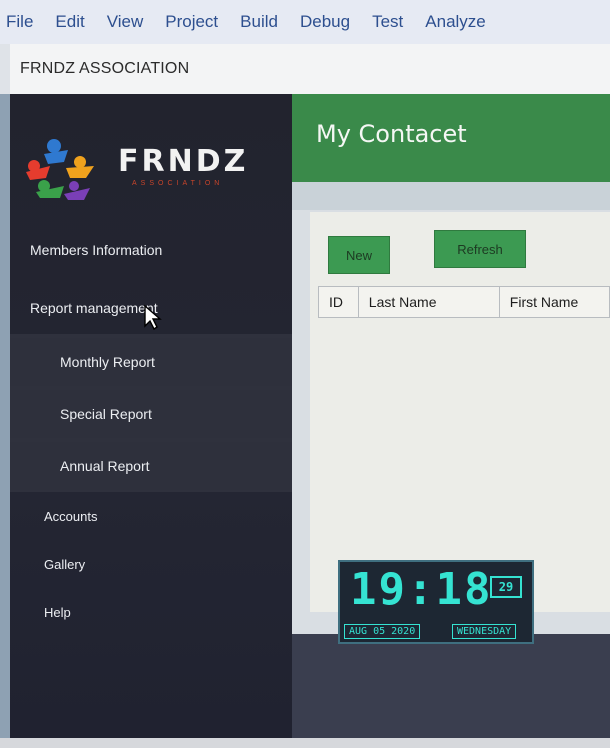 This screenshot has width=610, height=748. What do you see at coordinates (451, 686) in the screenshot?
I see `bottom-bar` at bounding box center [451, 686].